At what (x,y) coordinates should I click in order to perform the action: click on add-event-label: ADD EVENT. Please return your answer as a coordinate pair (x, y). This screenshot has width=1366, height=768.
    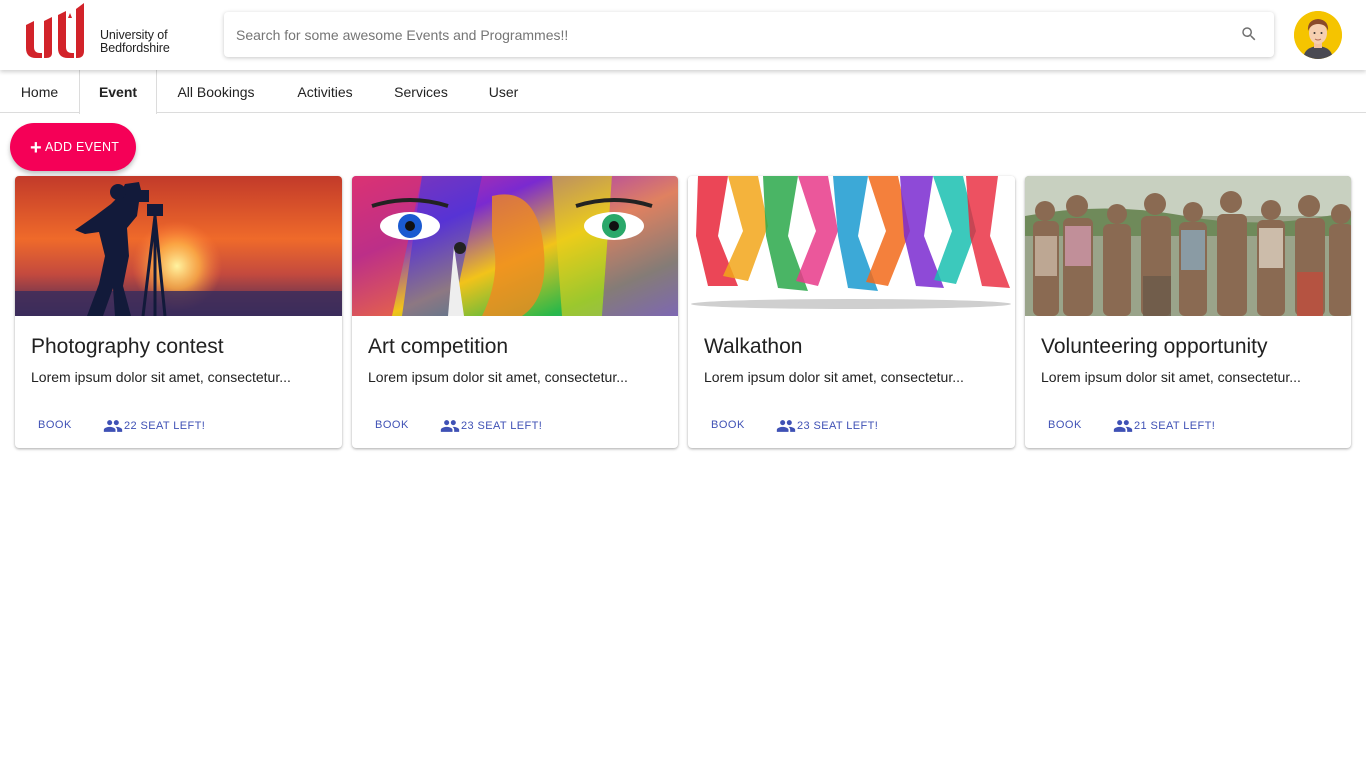
    Looking at the image, I should click on (82, 147).